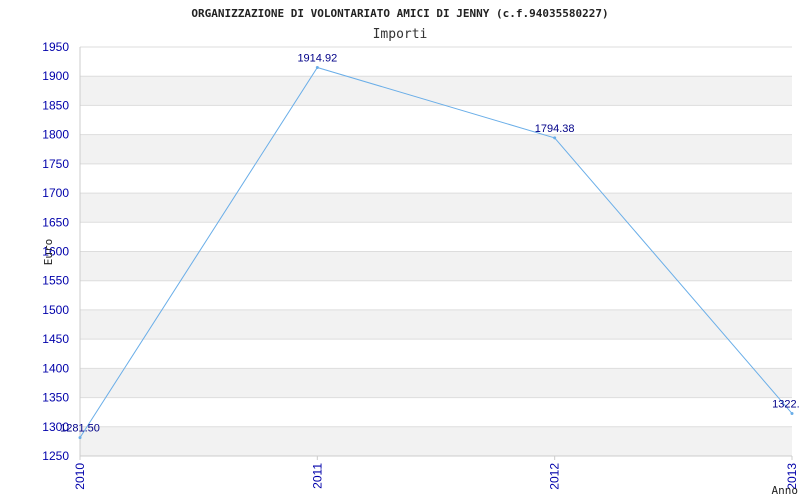 This screenshot has width=800, height=500. What do you see at coordinates (55, 193) in the screenshot?
I see `y-tick-label: 1700` at bounding box center [55, 193].